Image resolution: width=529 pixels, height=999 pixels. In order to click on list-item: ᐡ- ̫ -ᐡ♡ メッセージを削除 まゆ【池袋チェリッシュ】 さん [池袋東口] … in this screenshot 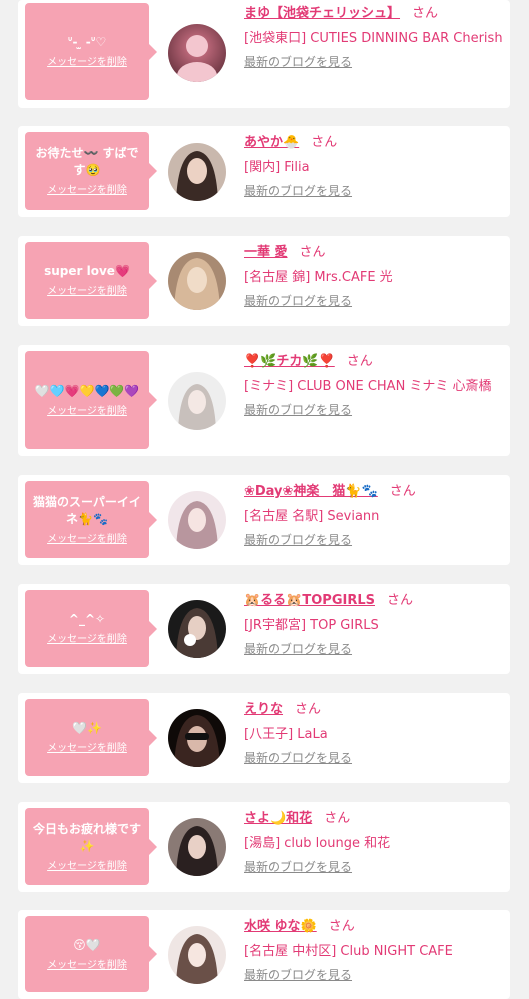, I will do `click(264, 54)`.